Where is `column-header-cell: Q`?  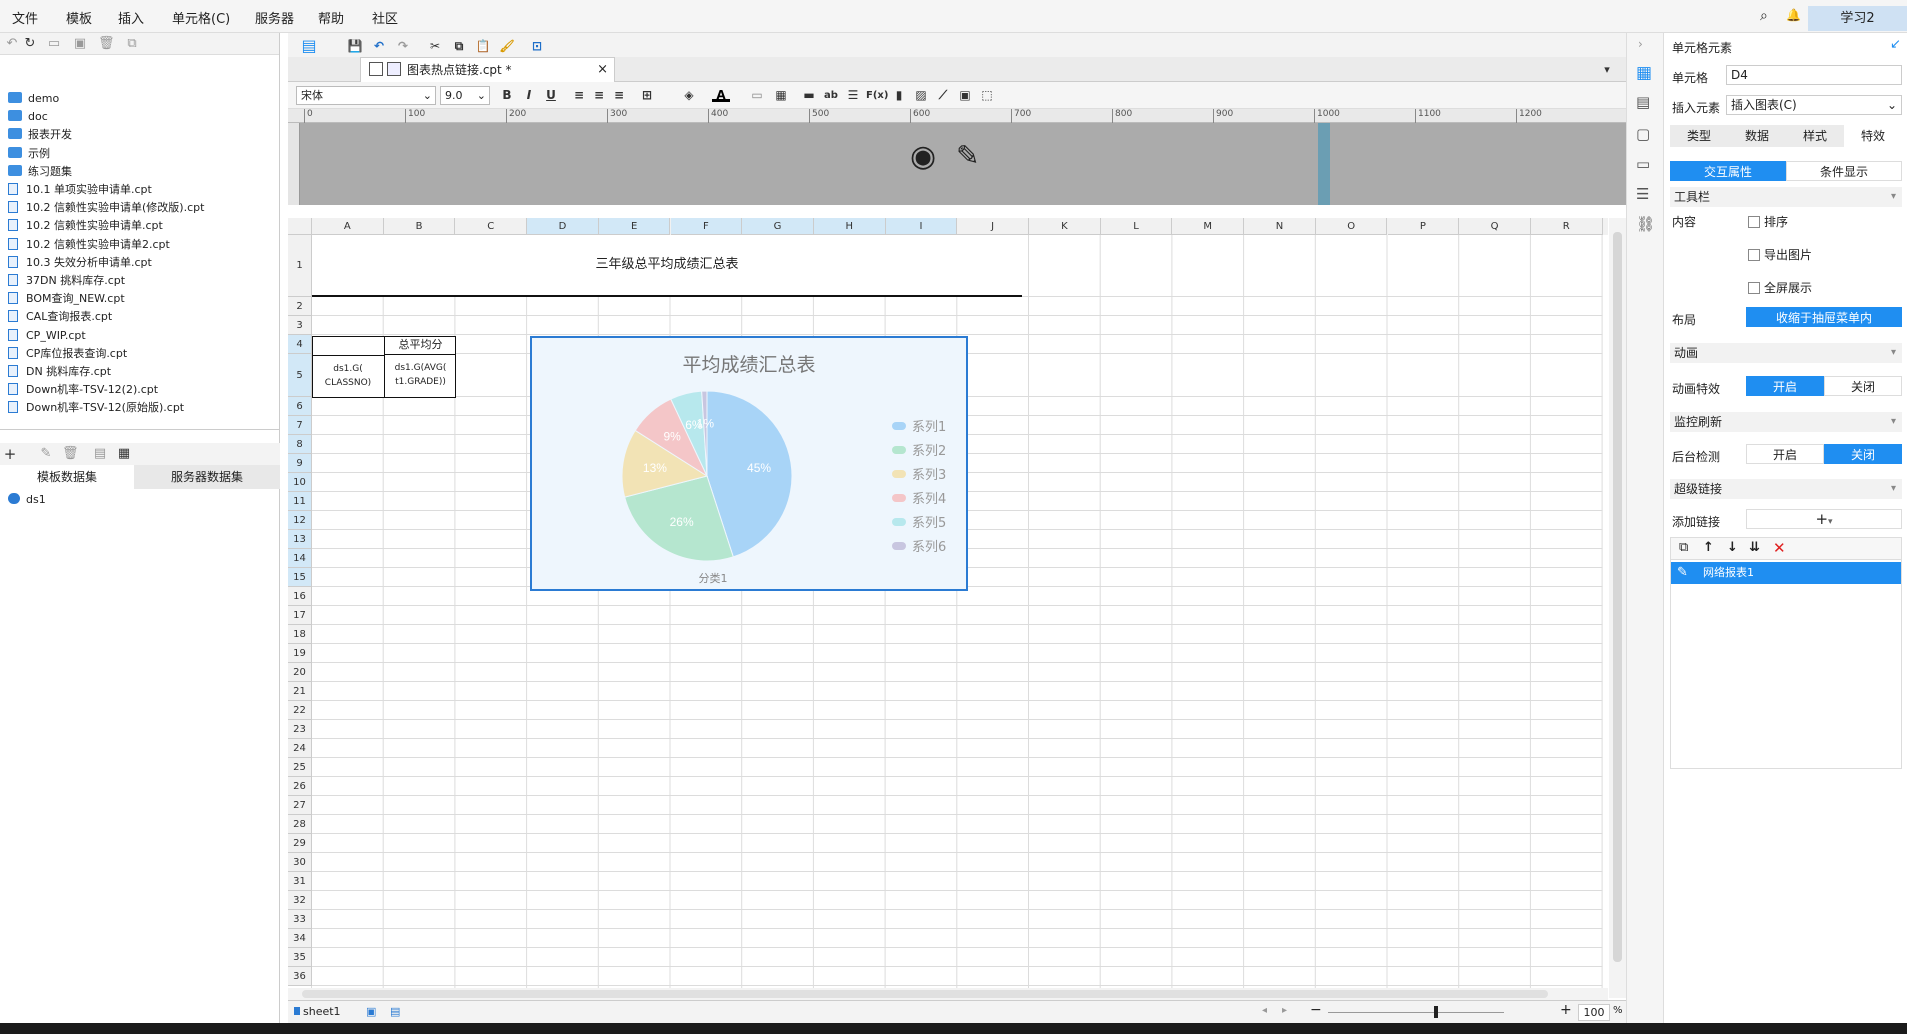 column-header-cell: Q is located at coordinates (1495, 226).